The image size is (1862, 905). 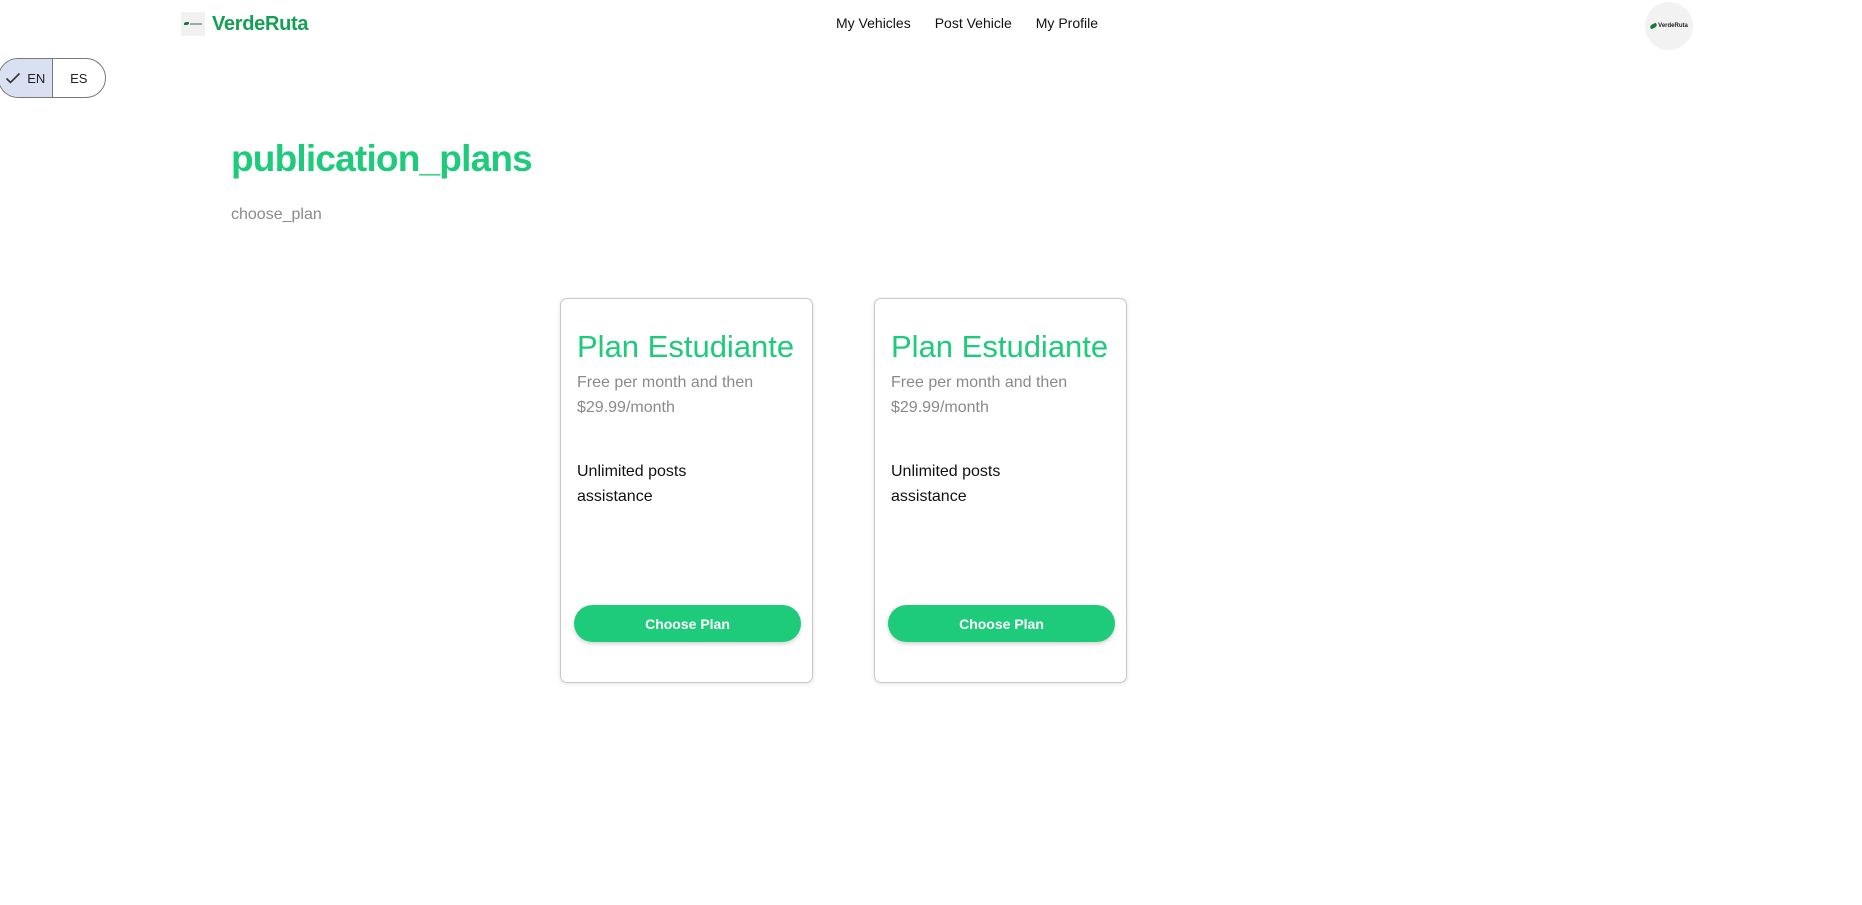 I want to click on nav-my-profile: My Profile, so click(x=1067, y=23).